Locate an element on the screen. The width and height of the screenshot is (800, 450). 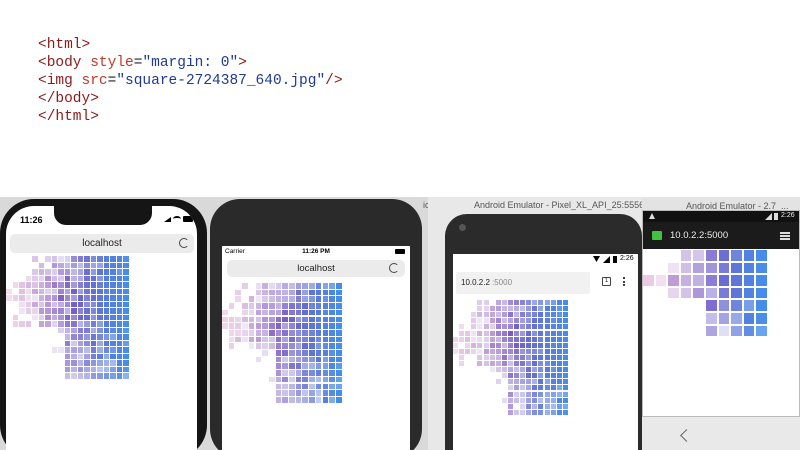
address-text: localhost is located at coordinates (316, 268).